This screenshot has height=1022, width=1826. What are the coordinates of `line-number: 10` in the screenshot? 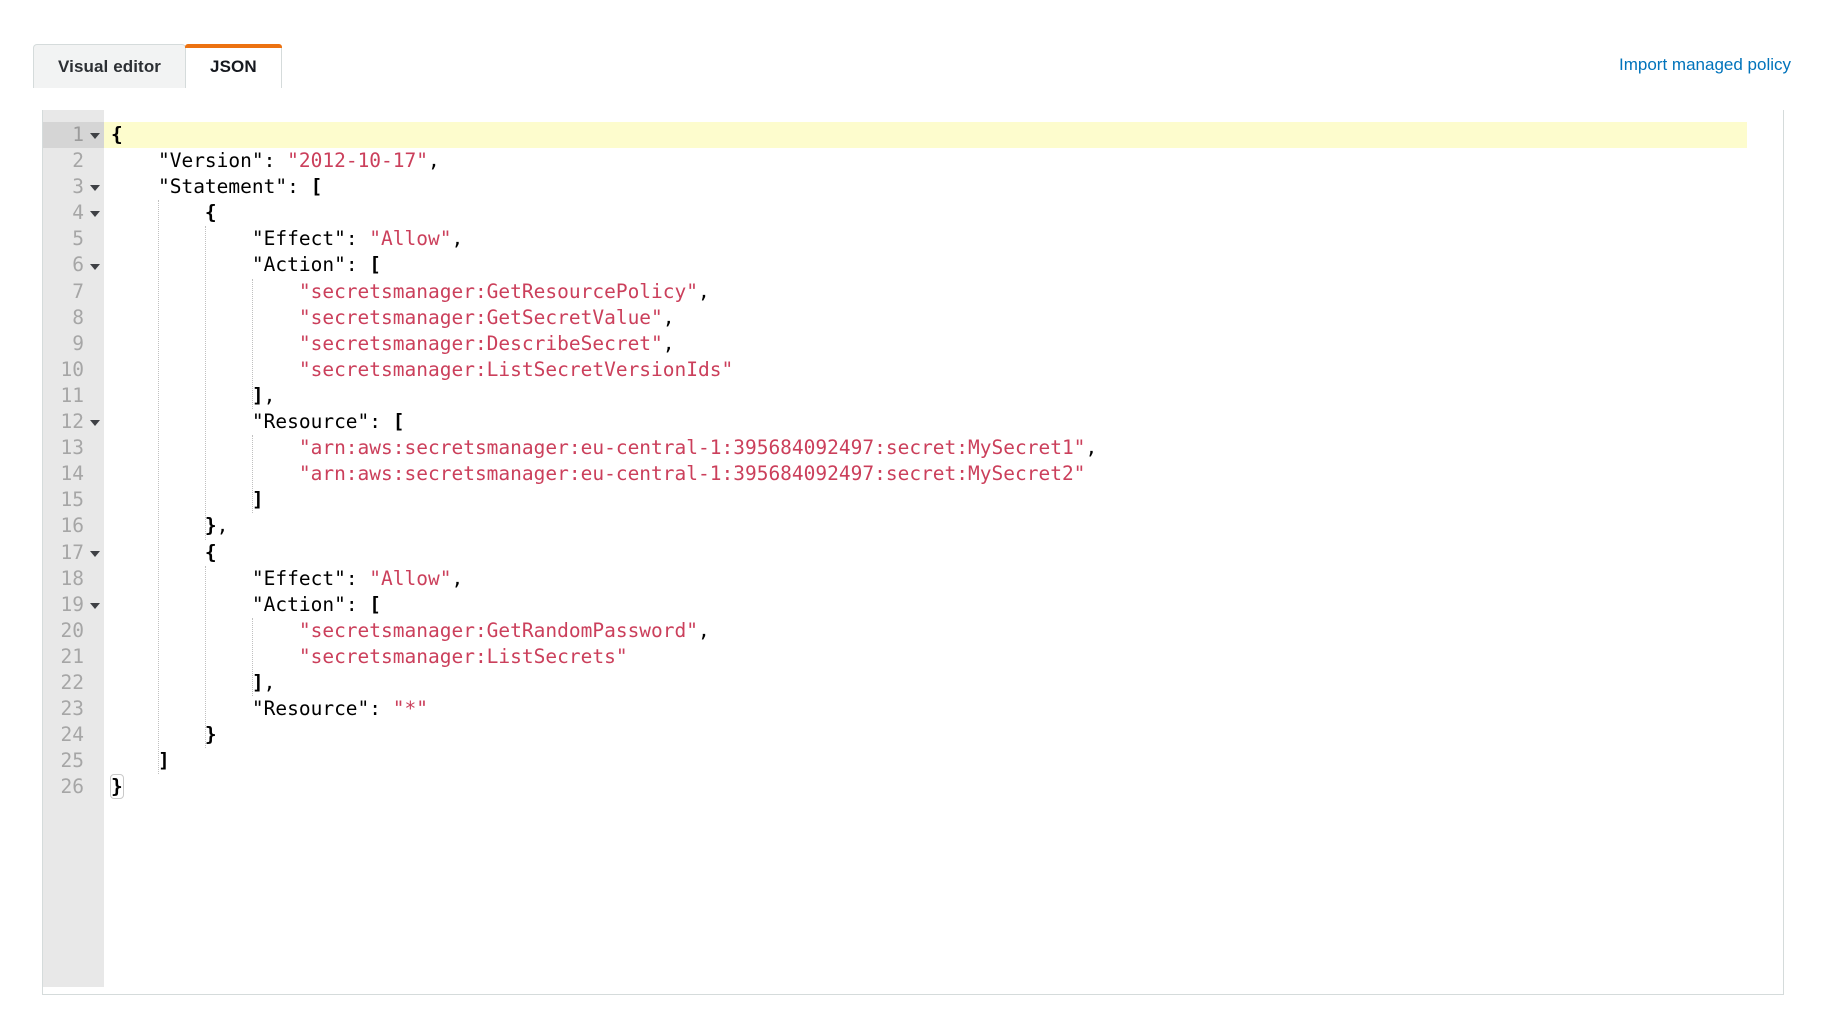 It's located at (72, 369).